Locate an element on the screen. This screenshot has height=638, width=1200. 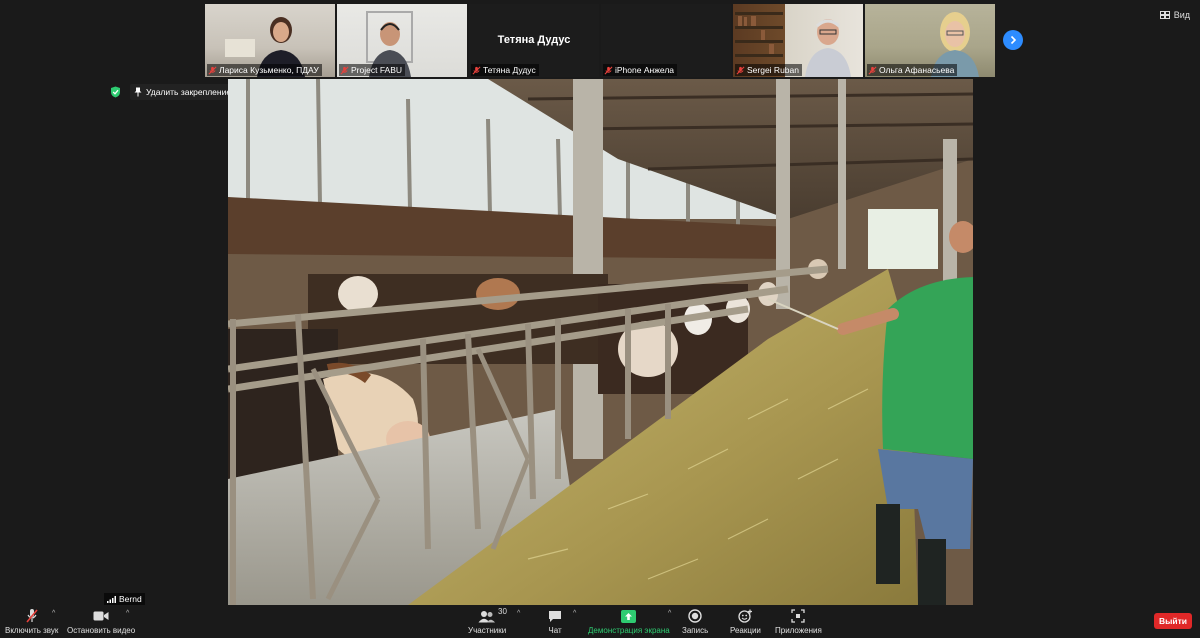
next-page-button is located at coordinates (1013, 40).